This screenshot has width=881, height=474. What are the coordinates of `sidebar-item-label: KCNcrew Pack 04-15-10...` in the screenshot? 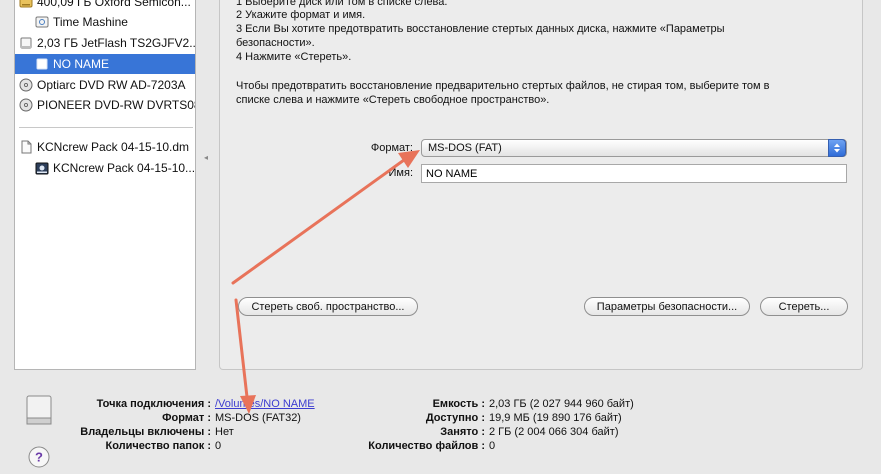 It's located at (124, 168).